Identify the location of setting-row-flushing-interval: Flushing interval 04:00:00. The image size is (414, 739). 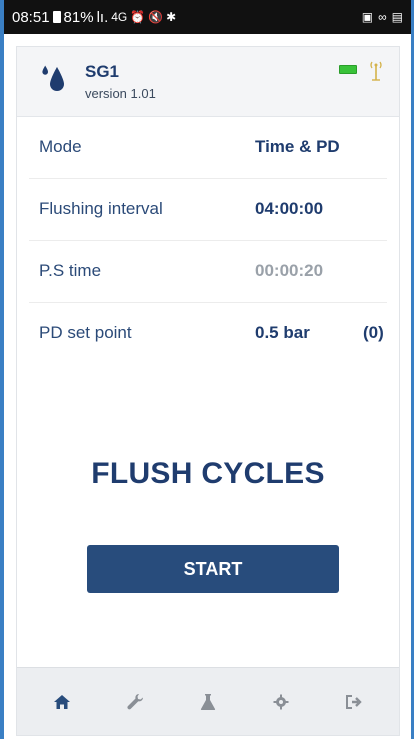
(208, 210).